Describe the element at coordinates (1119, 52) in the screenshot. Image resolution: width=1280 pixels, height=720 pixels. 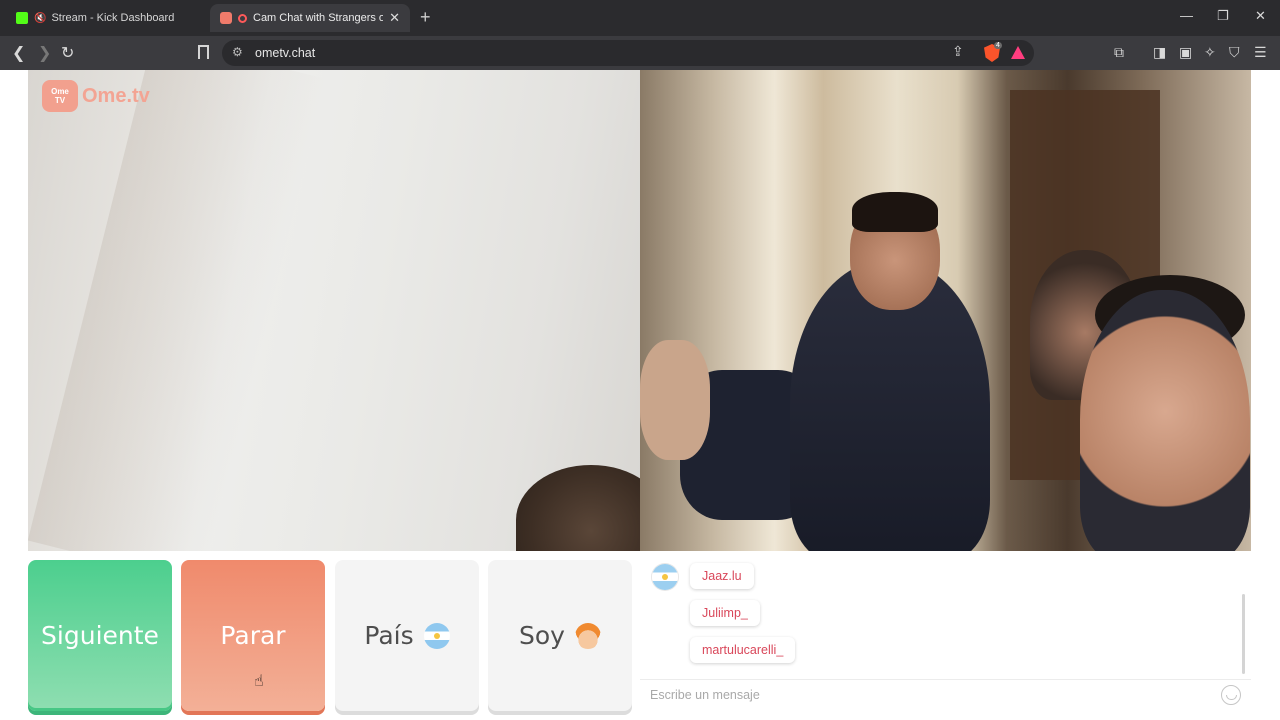
I see `reader-mode-icon: ⧉` at that location.